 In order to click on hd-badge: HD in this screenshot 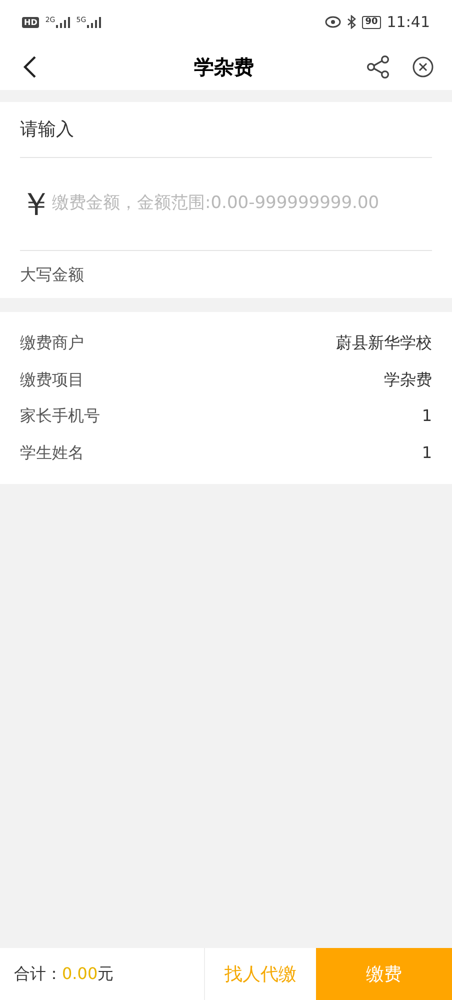, I will do `click(31, 22)`.